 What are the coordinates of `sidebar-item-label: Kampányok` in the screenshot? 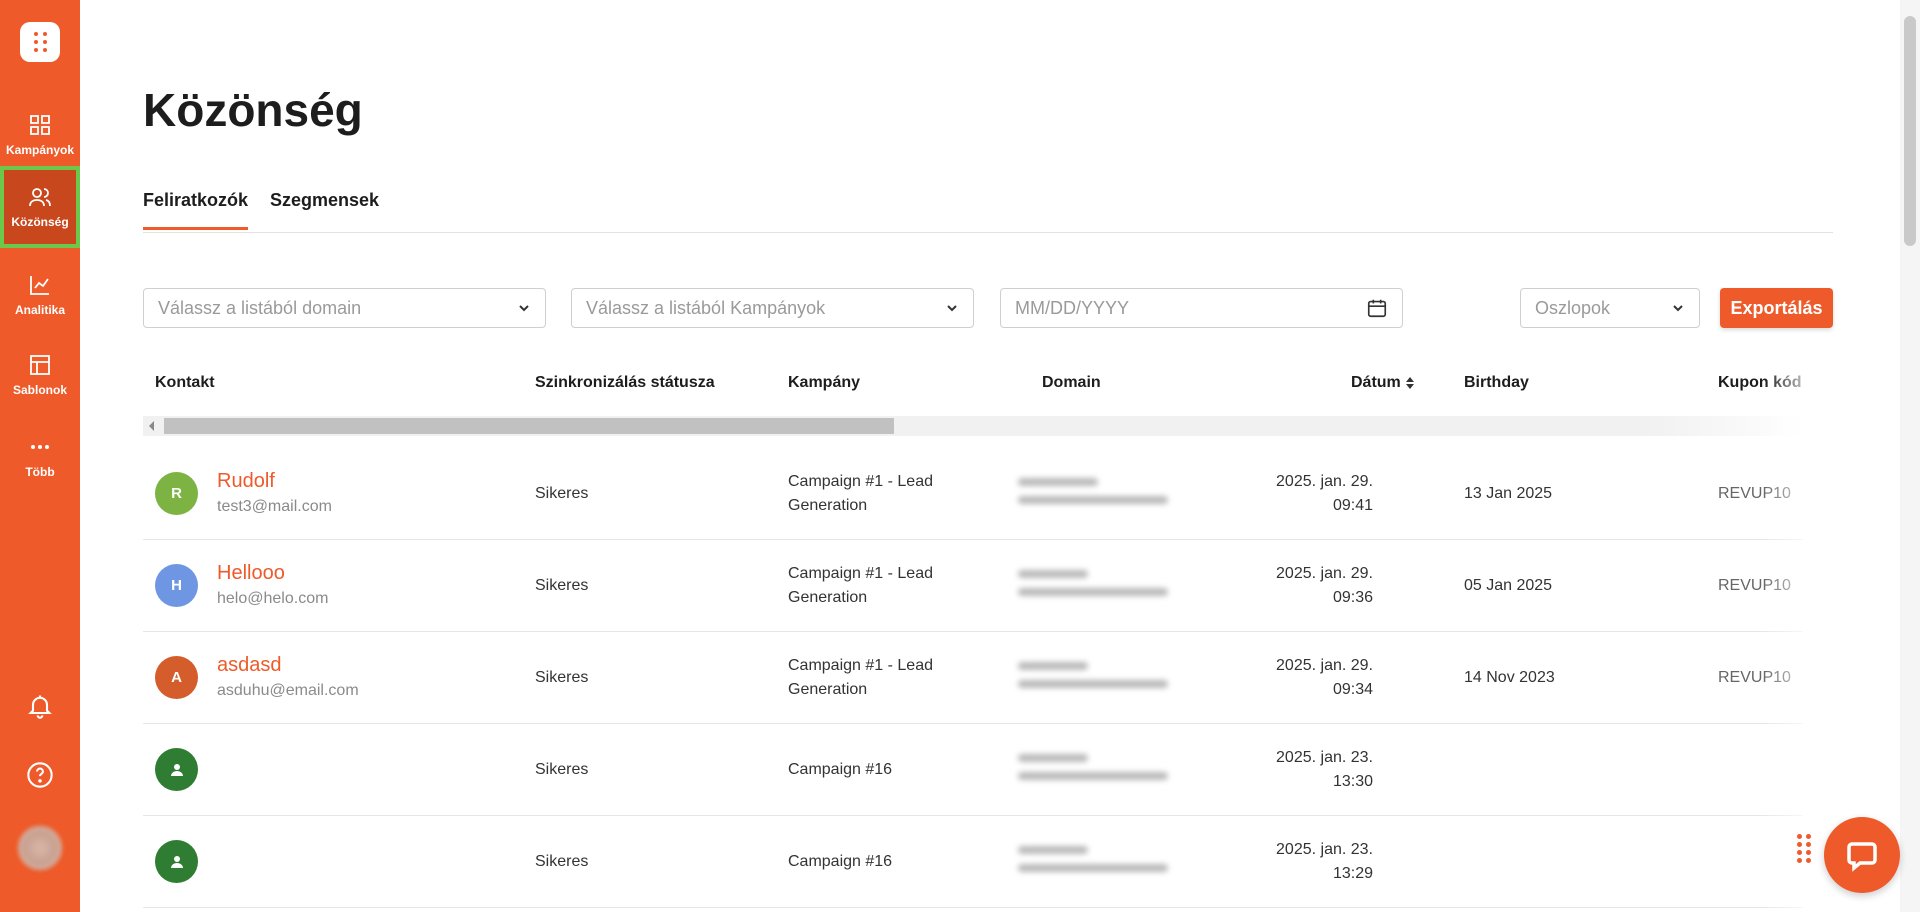 It's located at (40, 150).